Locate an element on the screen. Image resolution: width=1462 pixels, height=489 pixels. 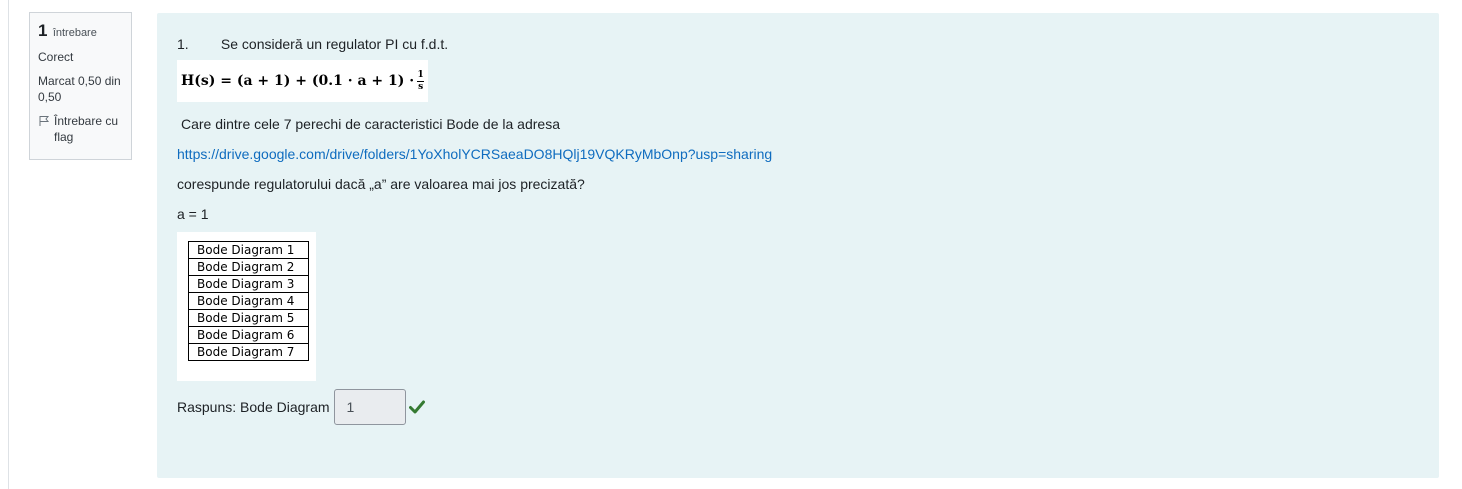
table-row: Bode Diagram 4 is located at coordinates (248, 301).